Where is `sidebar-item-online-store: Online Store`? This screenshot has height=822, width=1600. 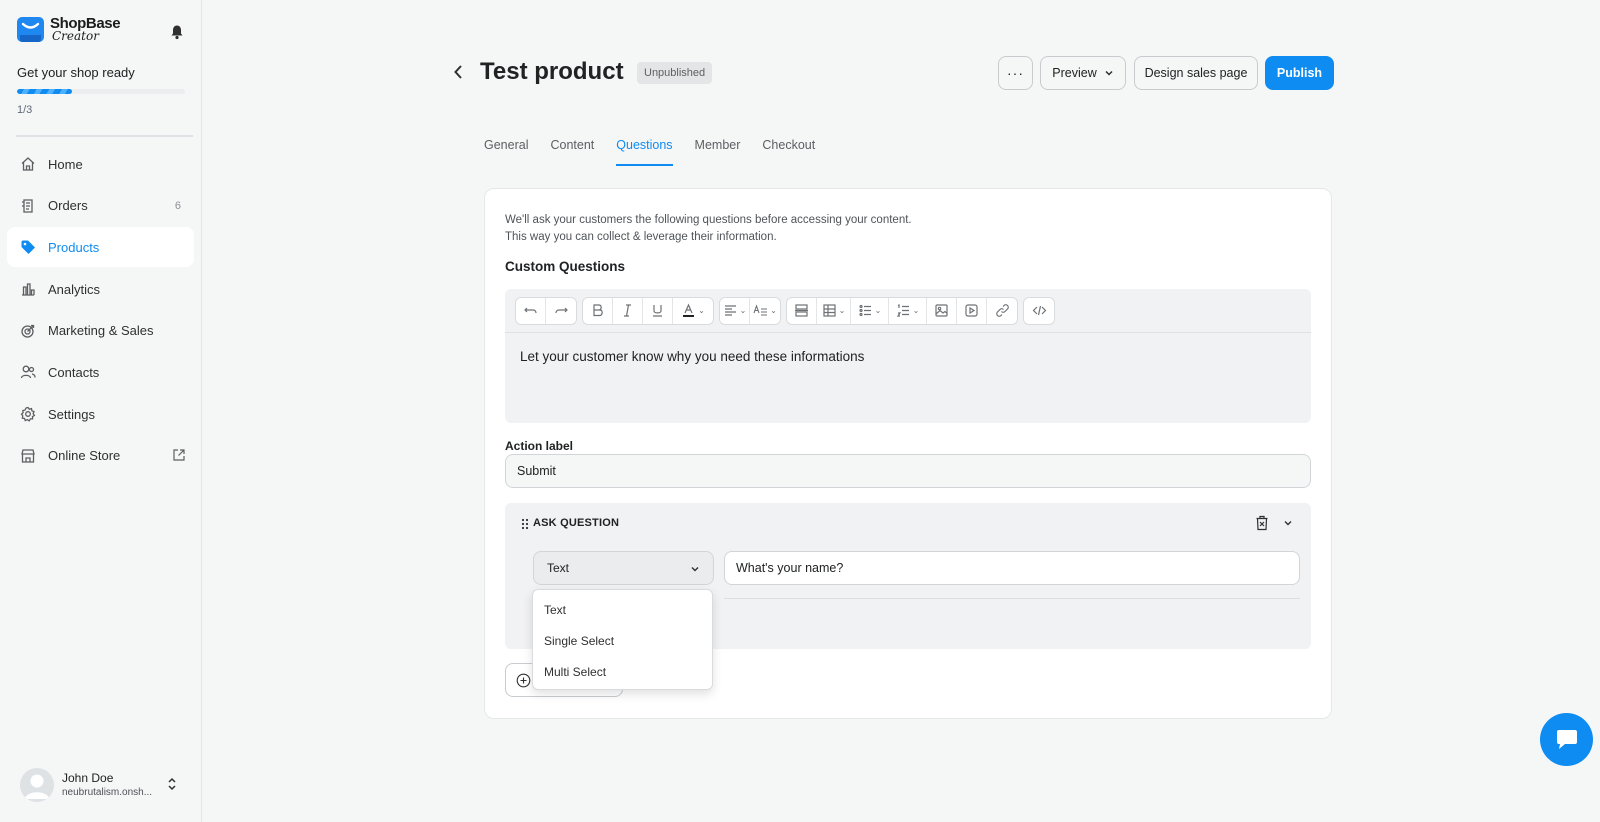
sidebar-item-online-store: Online Store is located at coordinates (100, 456).